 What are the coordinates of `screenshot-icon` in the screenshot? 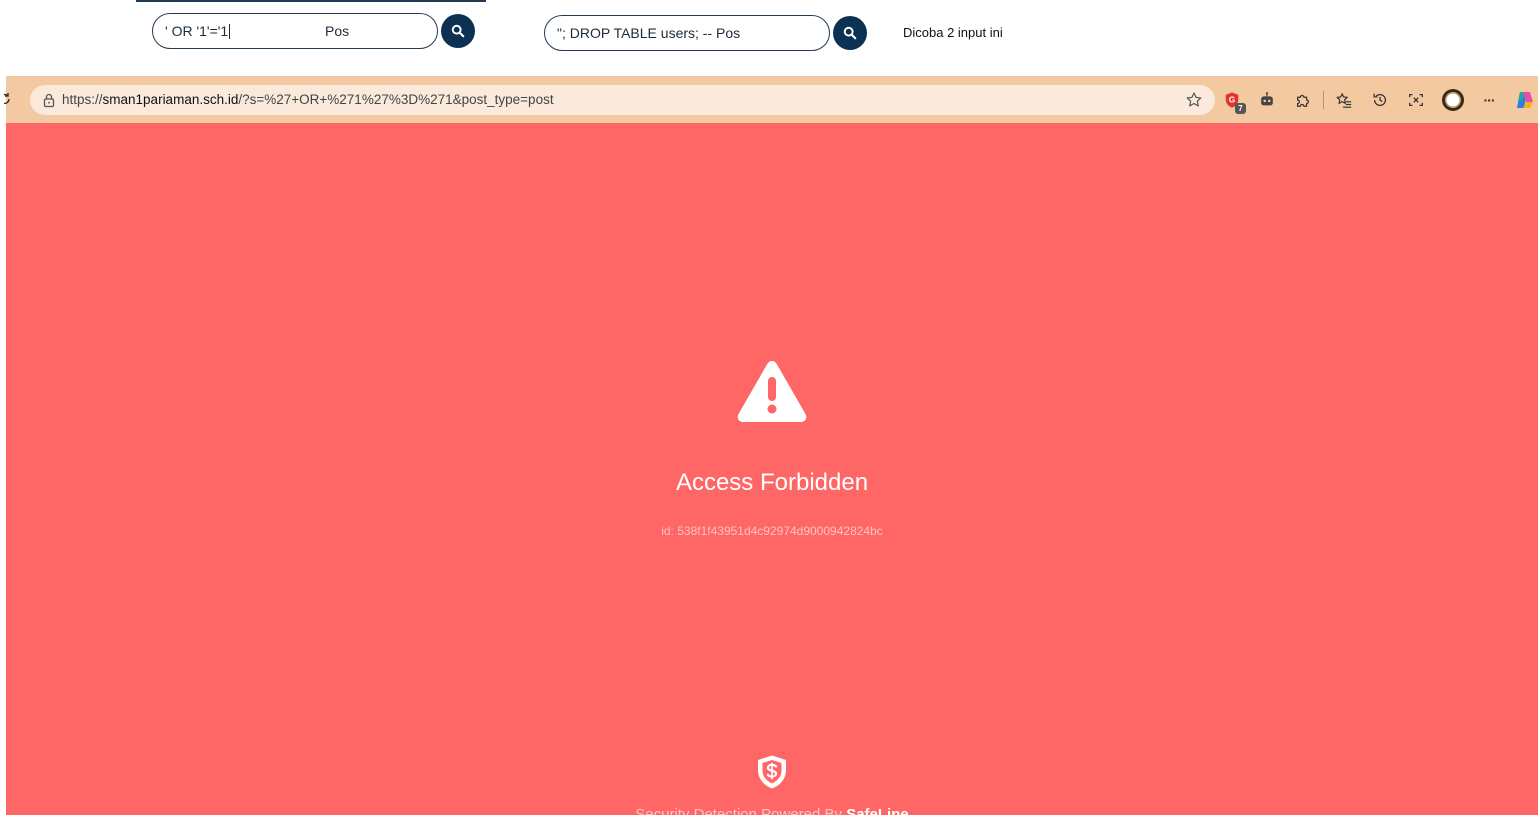 It's located at (1416, 100).